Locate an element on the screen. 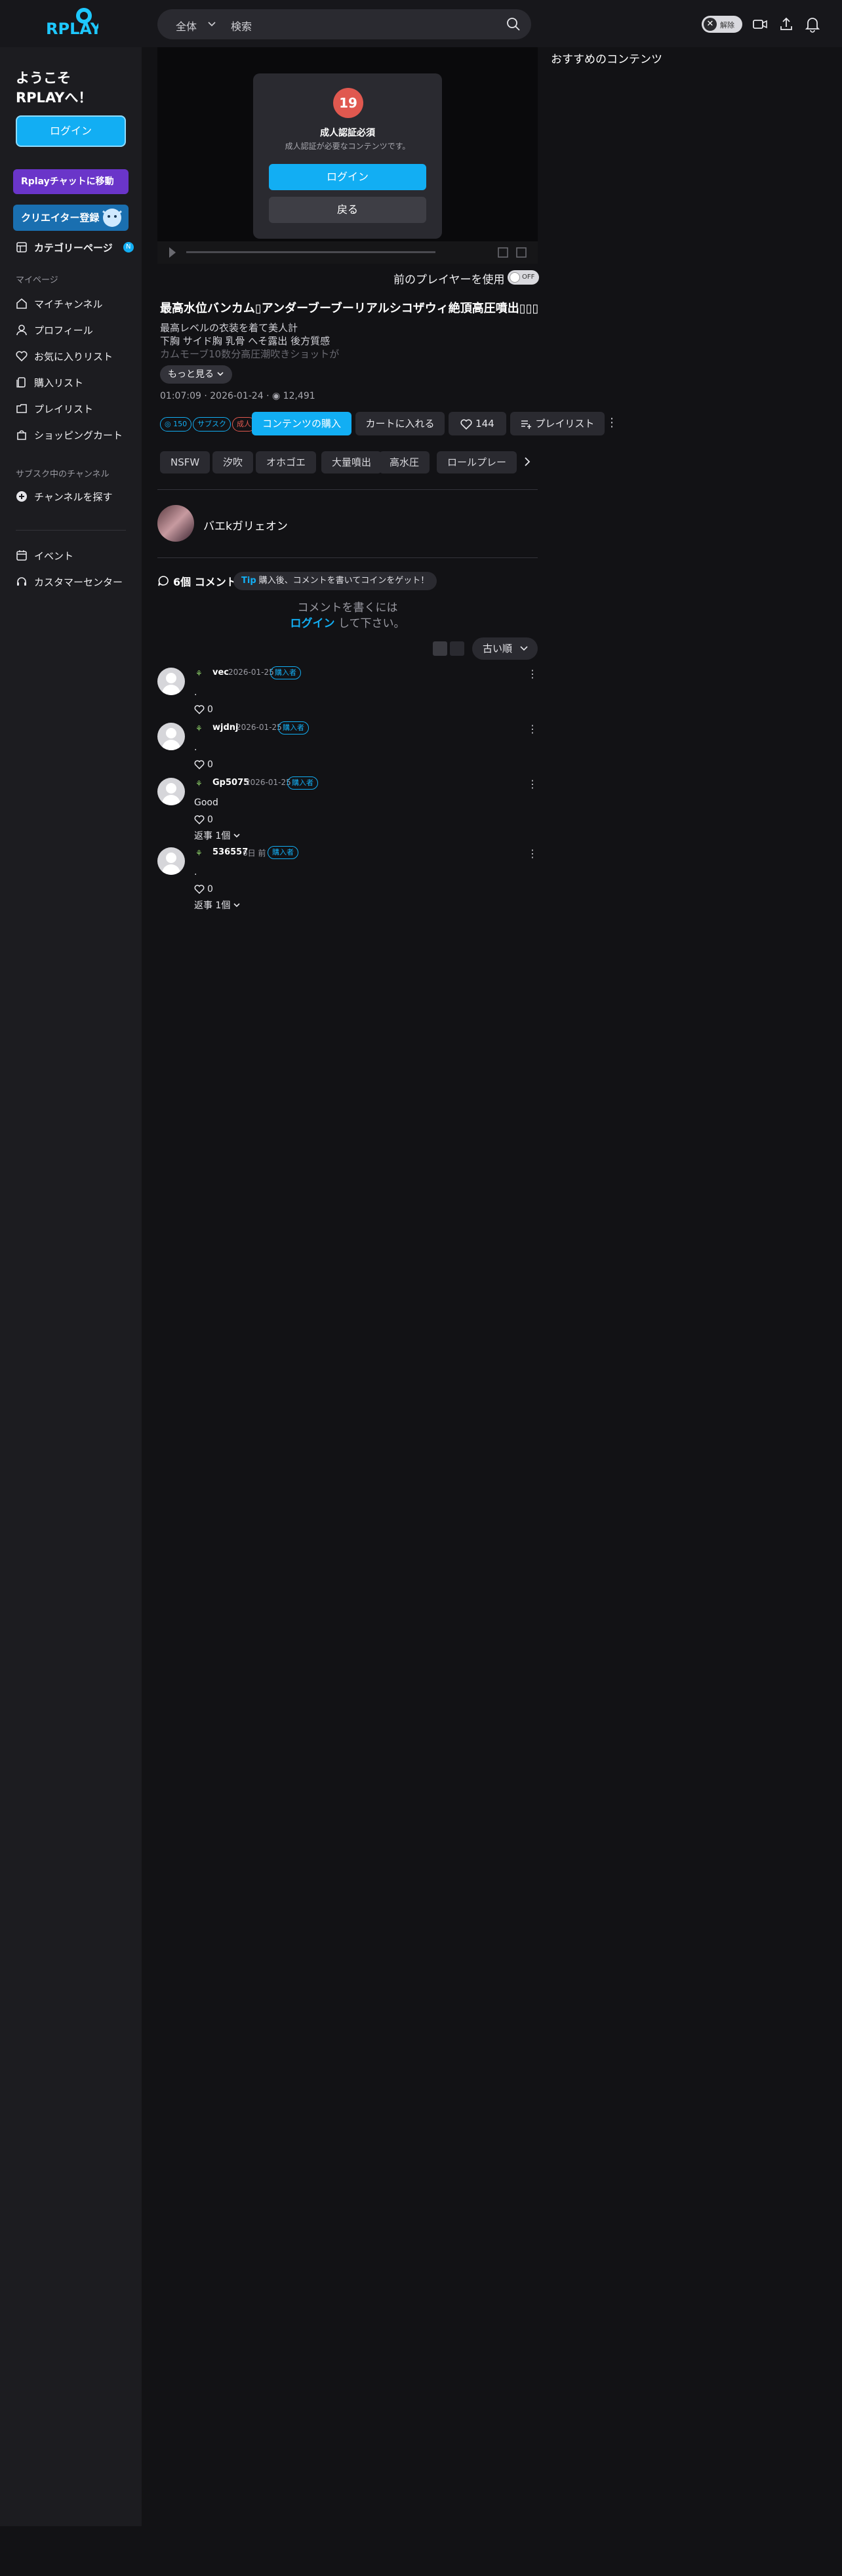 The width and height of the screenshot is (842, 2576). add-to-playlist-button: プレイリスト is located at coordinates (557, 423).